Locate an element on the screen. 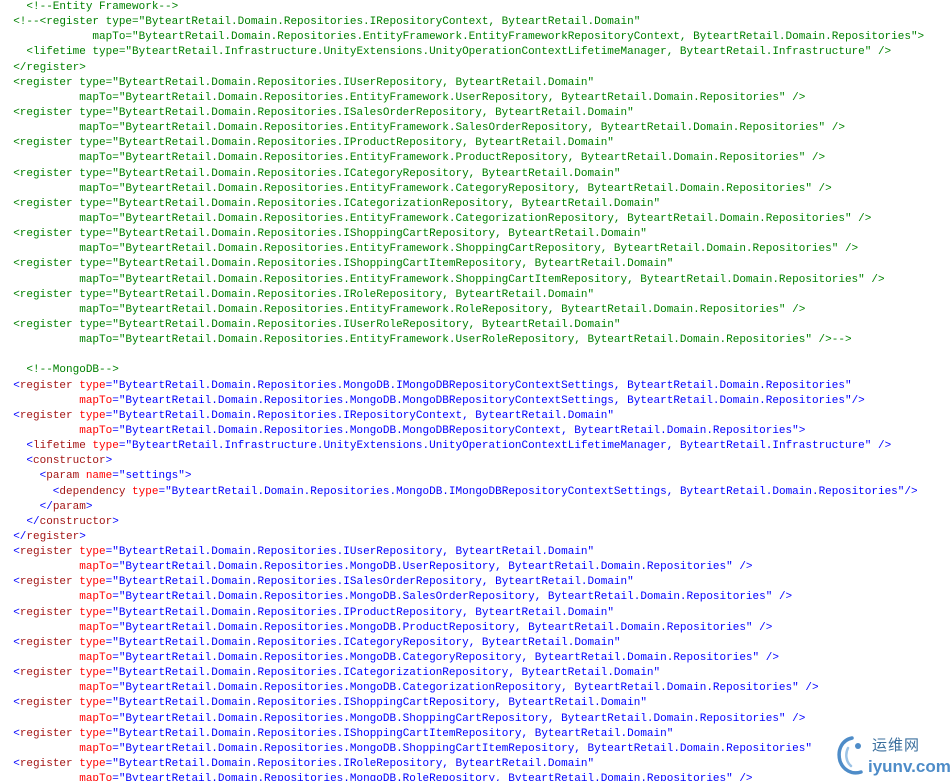 The height and width of the screenshot is (781, 950). code-comment: </register> is located at coordinates (43, 67).